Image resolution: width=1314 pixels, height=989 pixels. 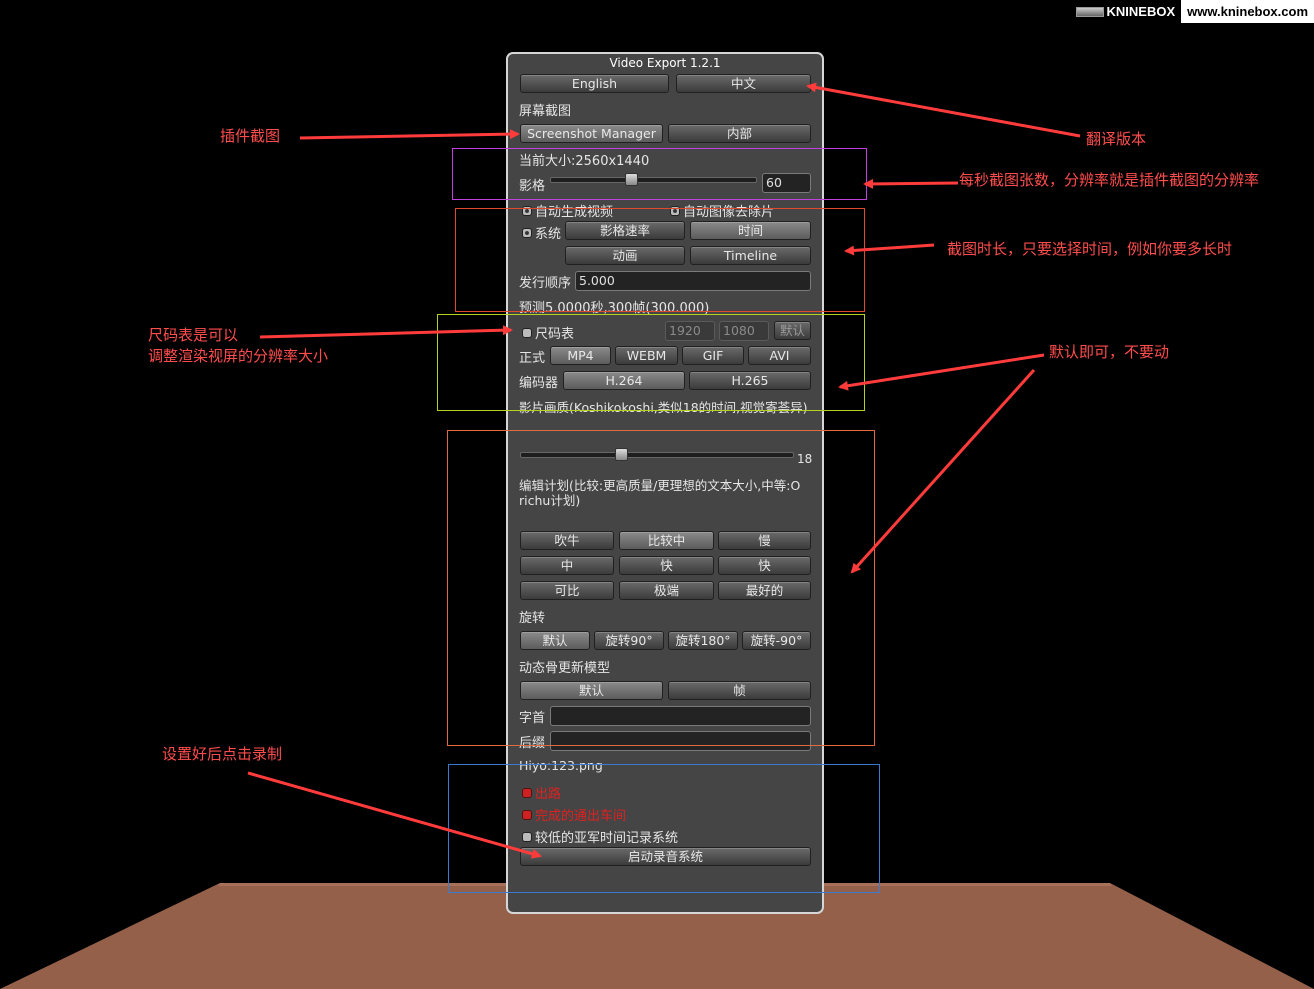 I want to click on arrow-record, so click(x=394, y=815).